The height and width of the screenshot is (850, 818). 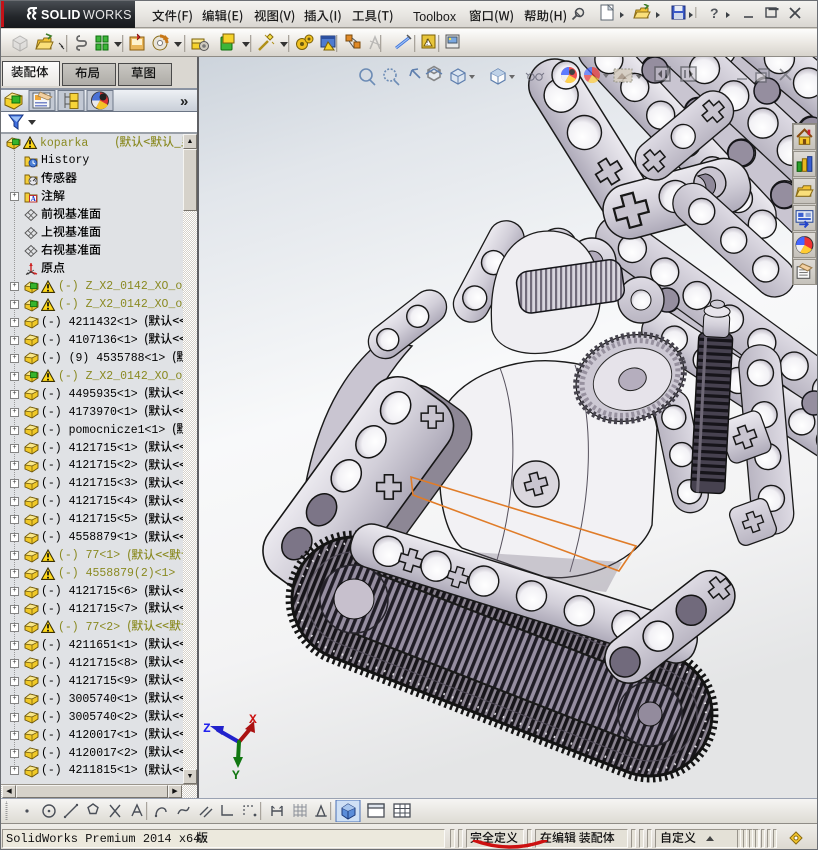 What do you see at coordinates (61, 15) in the screenshot?
I see `svg-text: SOLID` at bounding box center [61, 15].